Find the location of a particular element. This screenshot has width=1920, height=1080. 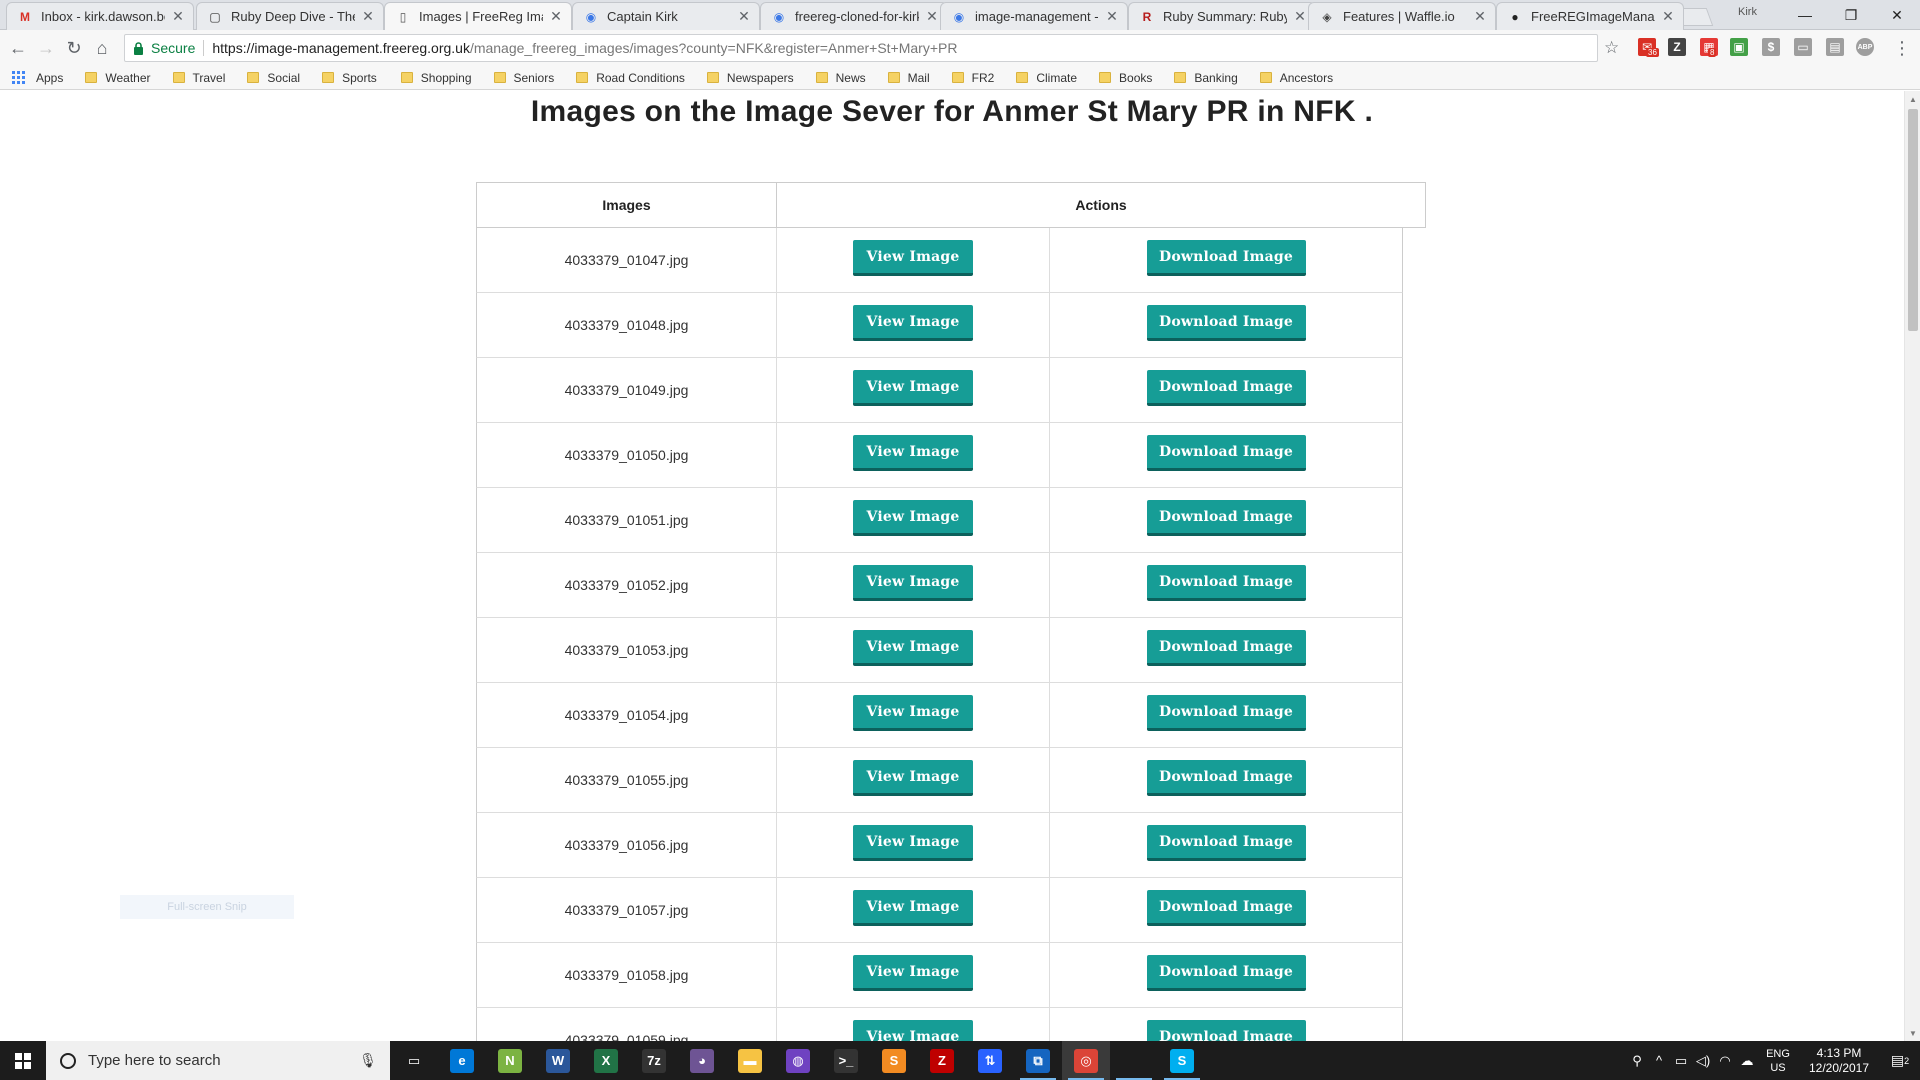

onedrive-icon: ☁ is located at coordinates (1747, 1060).